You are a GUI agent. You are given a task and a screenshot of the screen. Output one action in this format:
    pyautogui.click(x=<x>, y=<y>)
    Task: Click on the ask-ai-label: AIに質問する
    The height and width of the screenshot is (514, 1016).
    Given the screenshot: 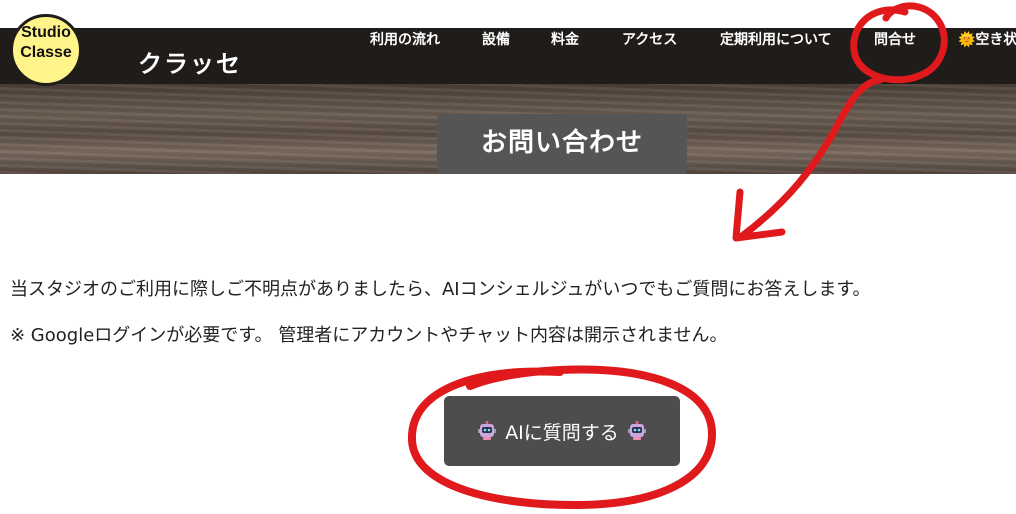 What is the action you would take?
    pyautogui.click(x=562, y=432)
    